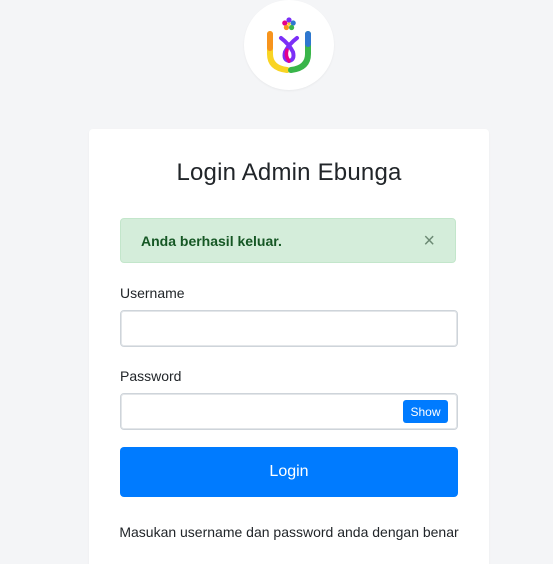  Describe the element at coordinates (151, 376) in the screenshot. I see `password-label: Password` at that location.